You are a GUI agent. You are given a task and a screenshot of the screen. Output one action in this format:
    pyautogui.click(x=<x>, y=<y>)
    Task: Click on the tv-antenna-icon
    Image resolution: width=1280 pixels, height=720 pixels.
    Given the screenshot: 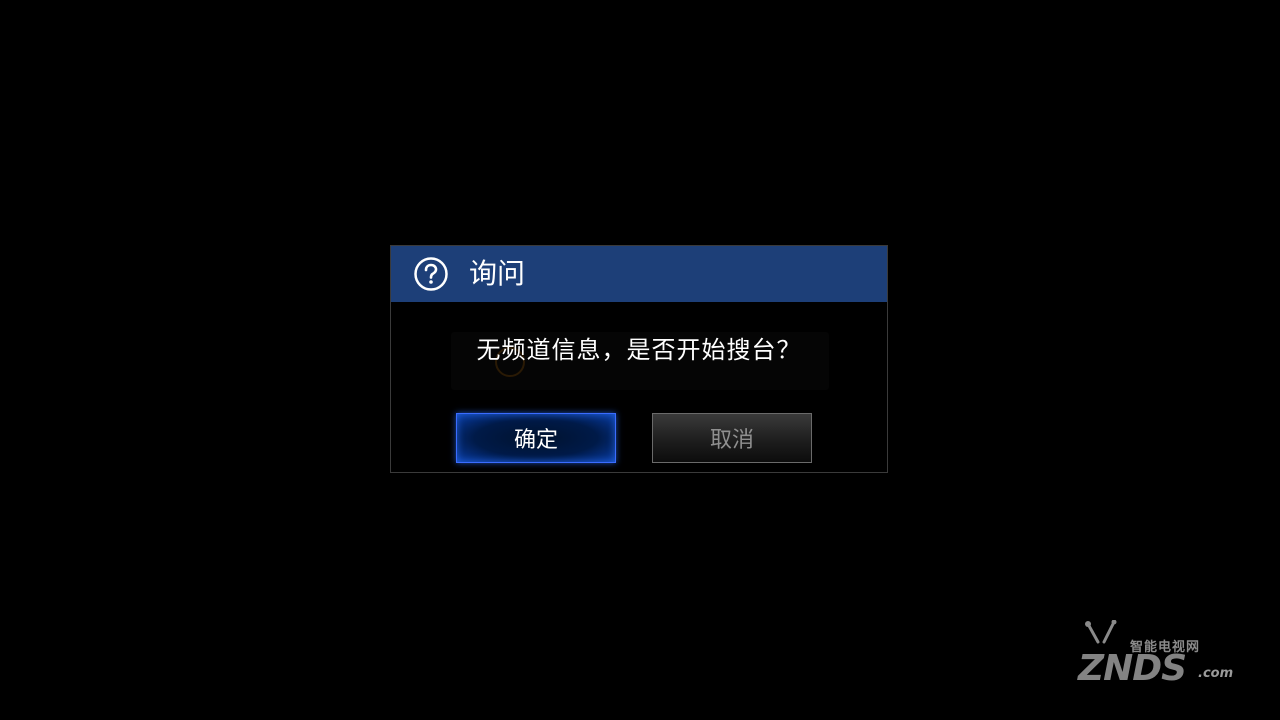 What is the action you would take?
    pyautogui.click(x=1099, y=634)
    